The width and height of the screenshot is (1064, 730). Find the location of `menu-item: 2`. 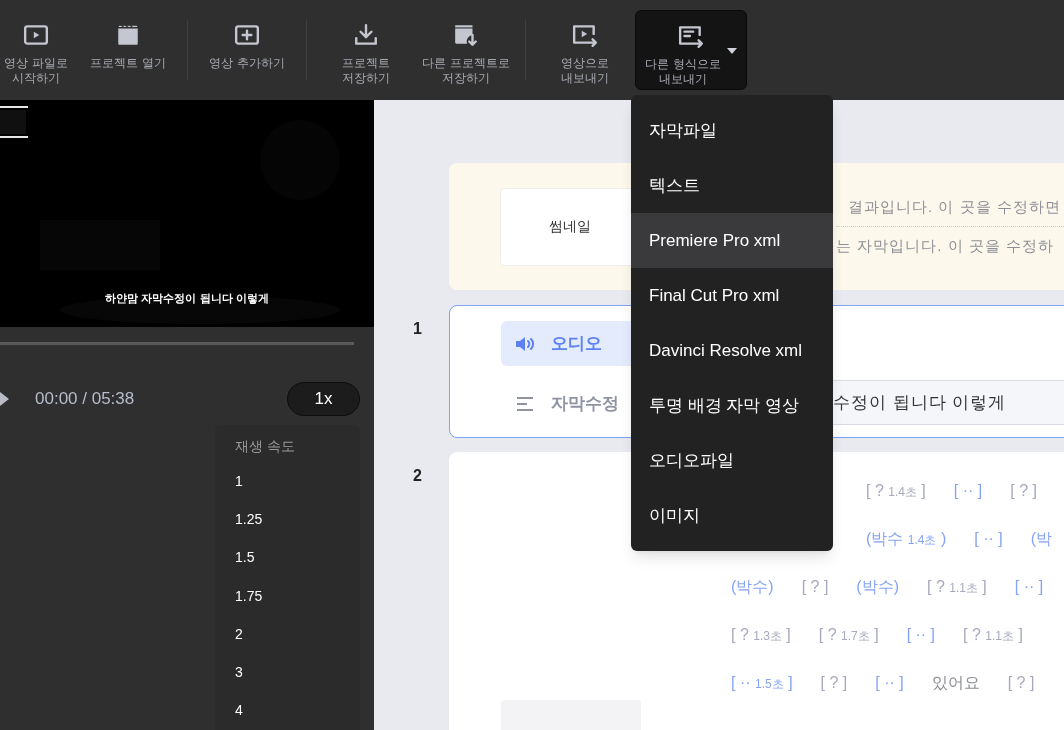

menu-item: 2 is located at coordinates (297, 634).